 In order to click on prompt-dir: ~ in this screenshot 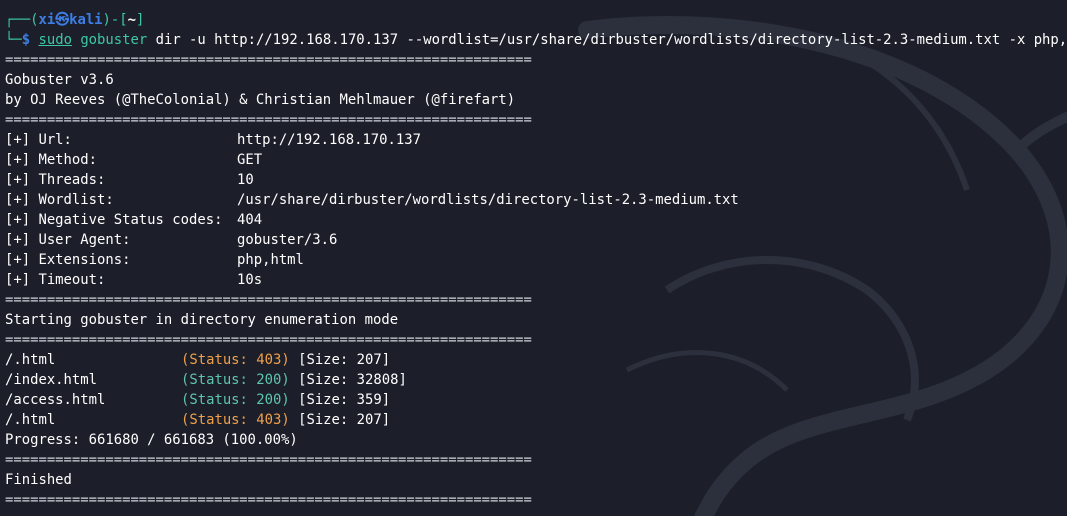, I will do `click(132, 20)`.